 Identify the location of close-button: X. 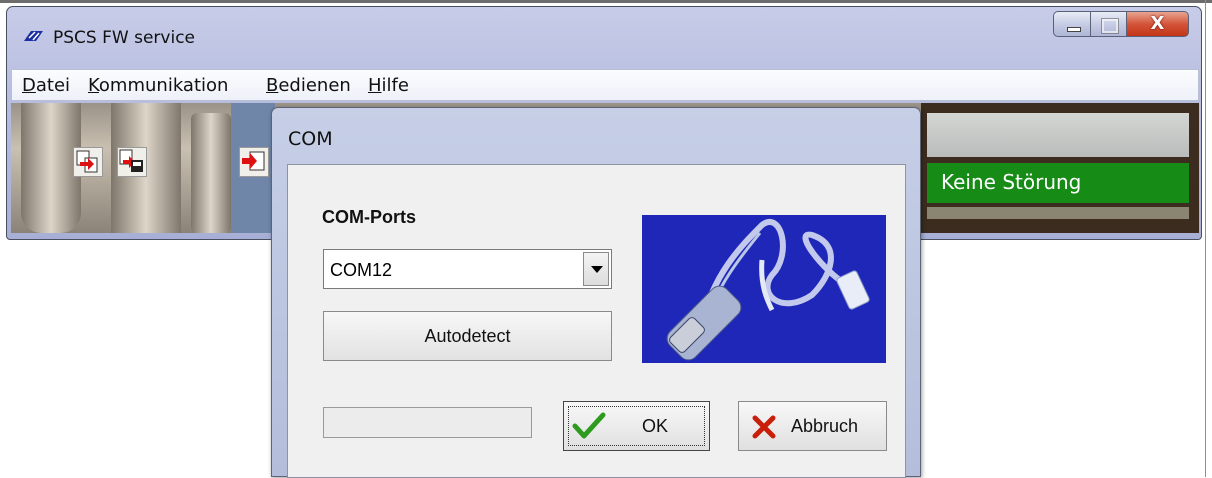
(1158, 24).